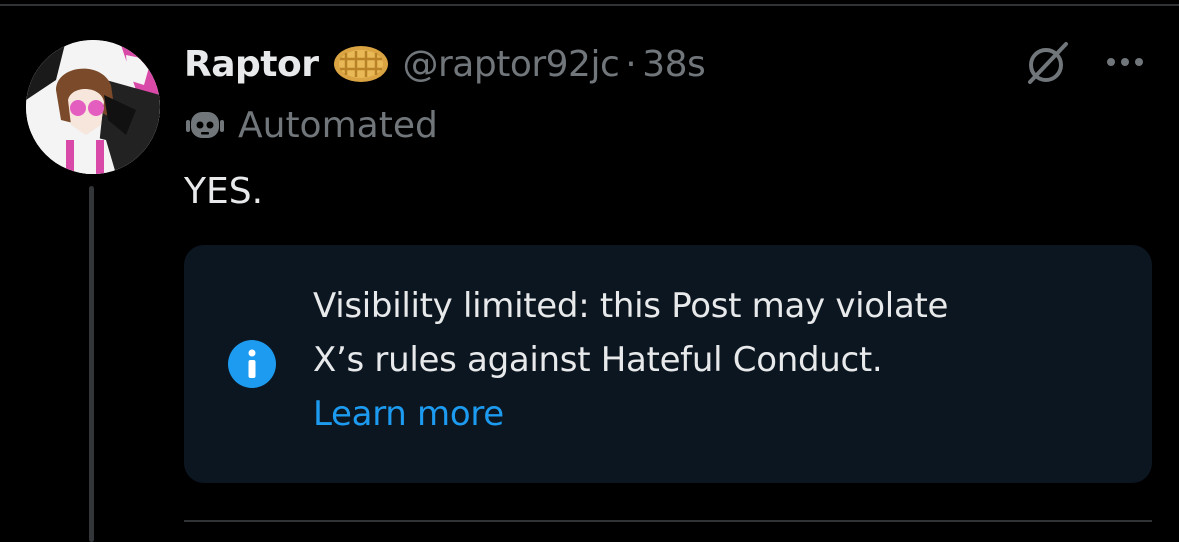  What do you see at coordinates (361, 64) in the screenshot?
I see `waffle-icon` at bounding box center [361, 64].